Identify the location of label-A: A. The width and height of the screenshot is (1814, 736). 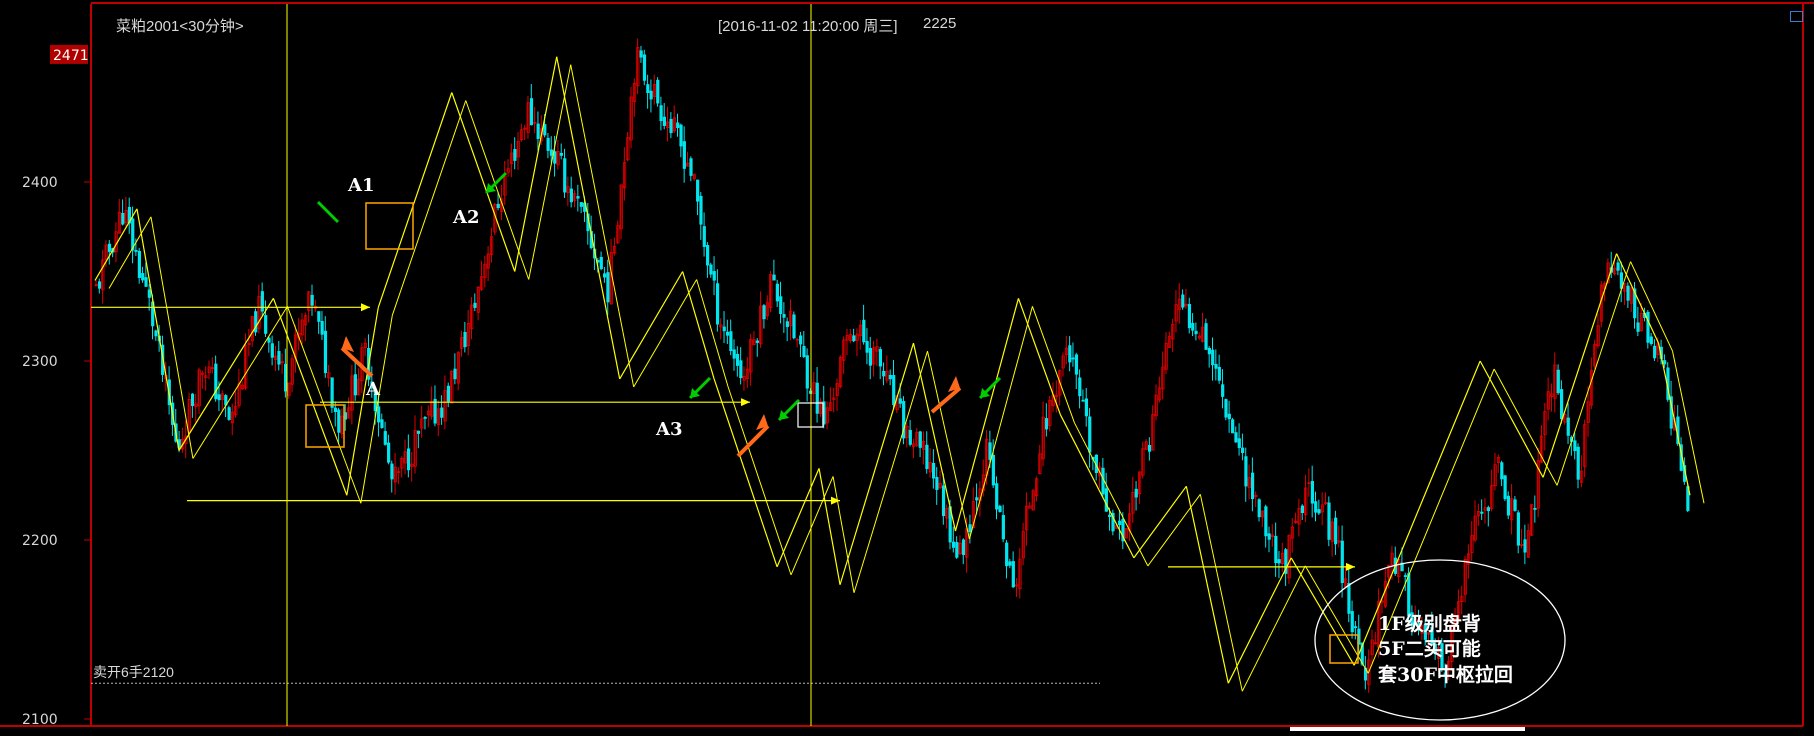
(373, 389).